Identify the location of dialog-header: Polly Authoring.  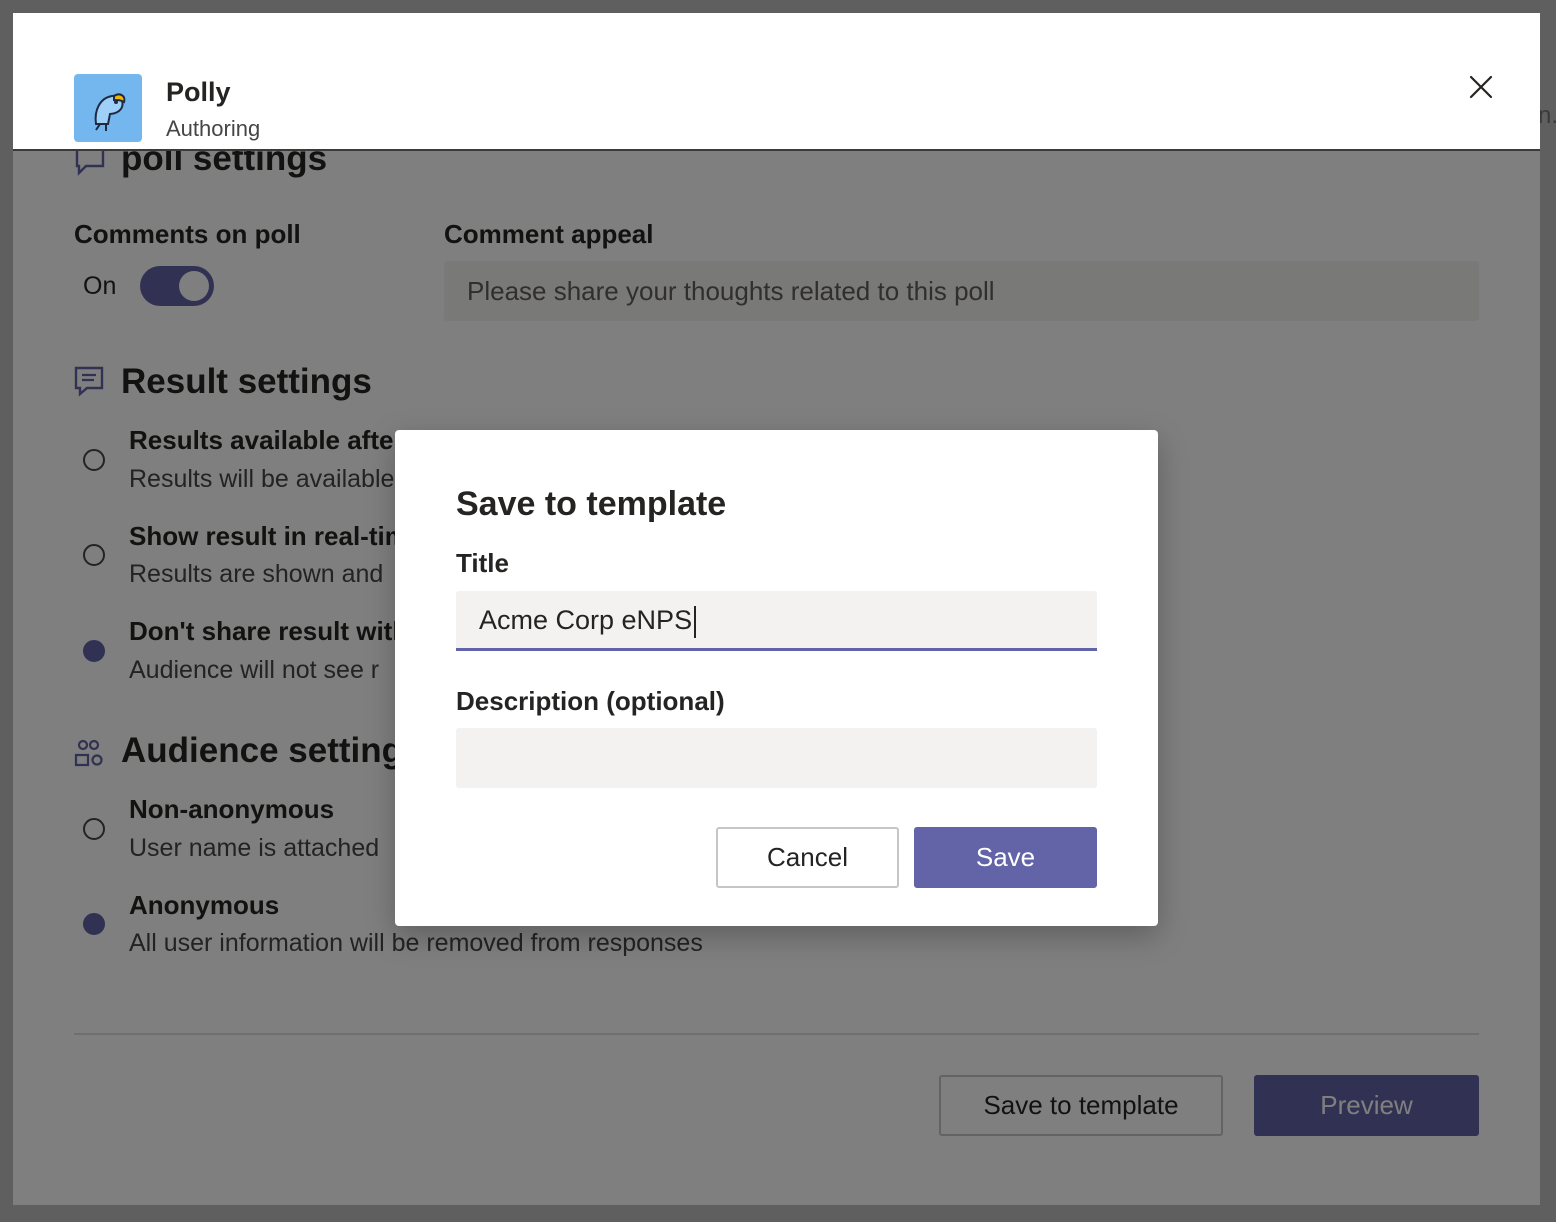
(776, 82).